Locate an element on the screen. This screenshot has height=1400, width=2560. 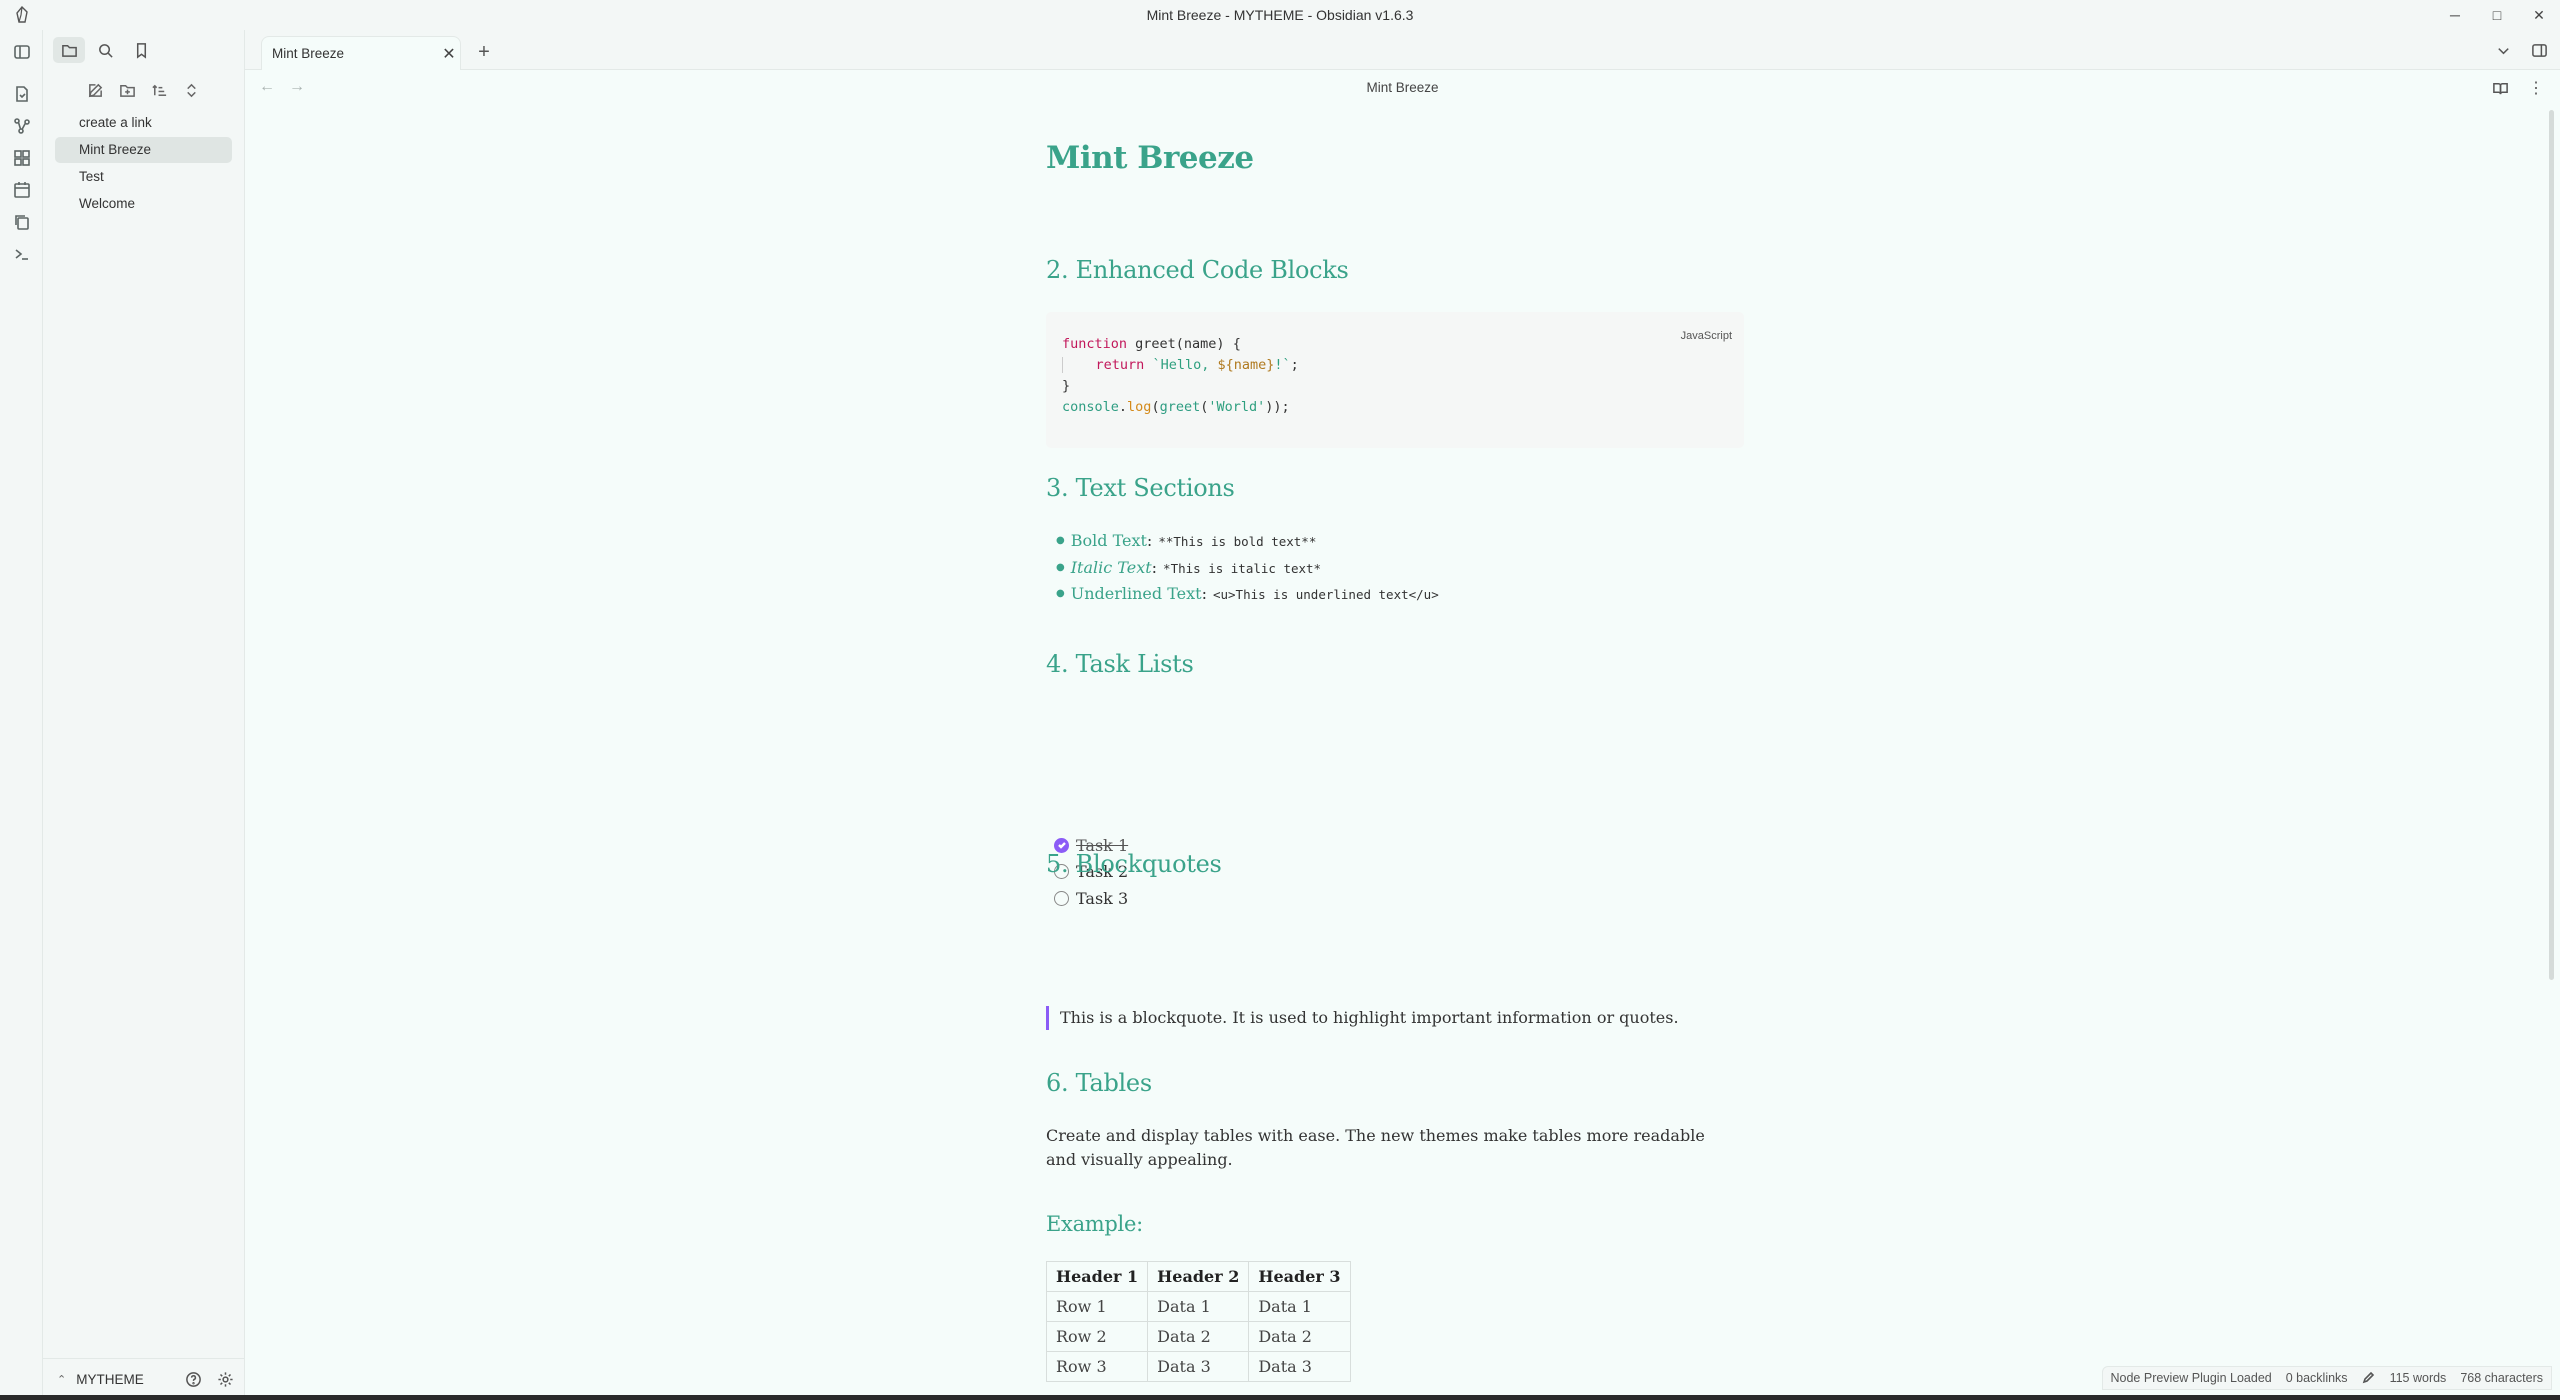
command-palette-button is located at coordinates (21, 254).